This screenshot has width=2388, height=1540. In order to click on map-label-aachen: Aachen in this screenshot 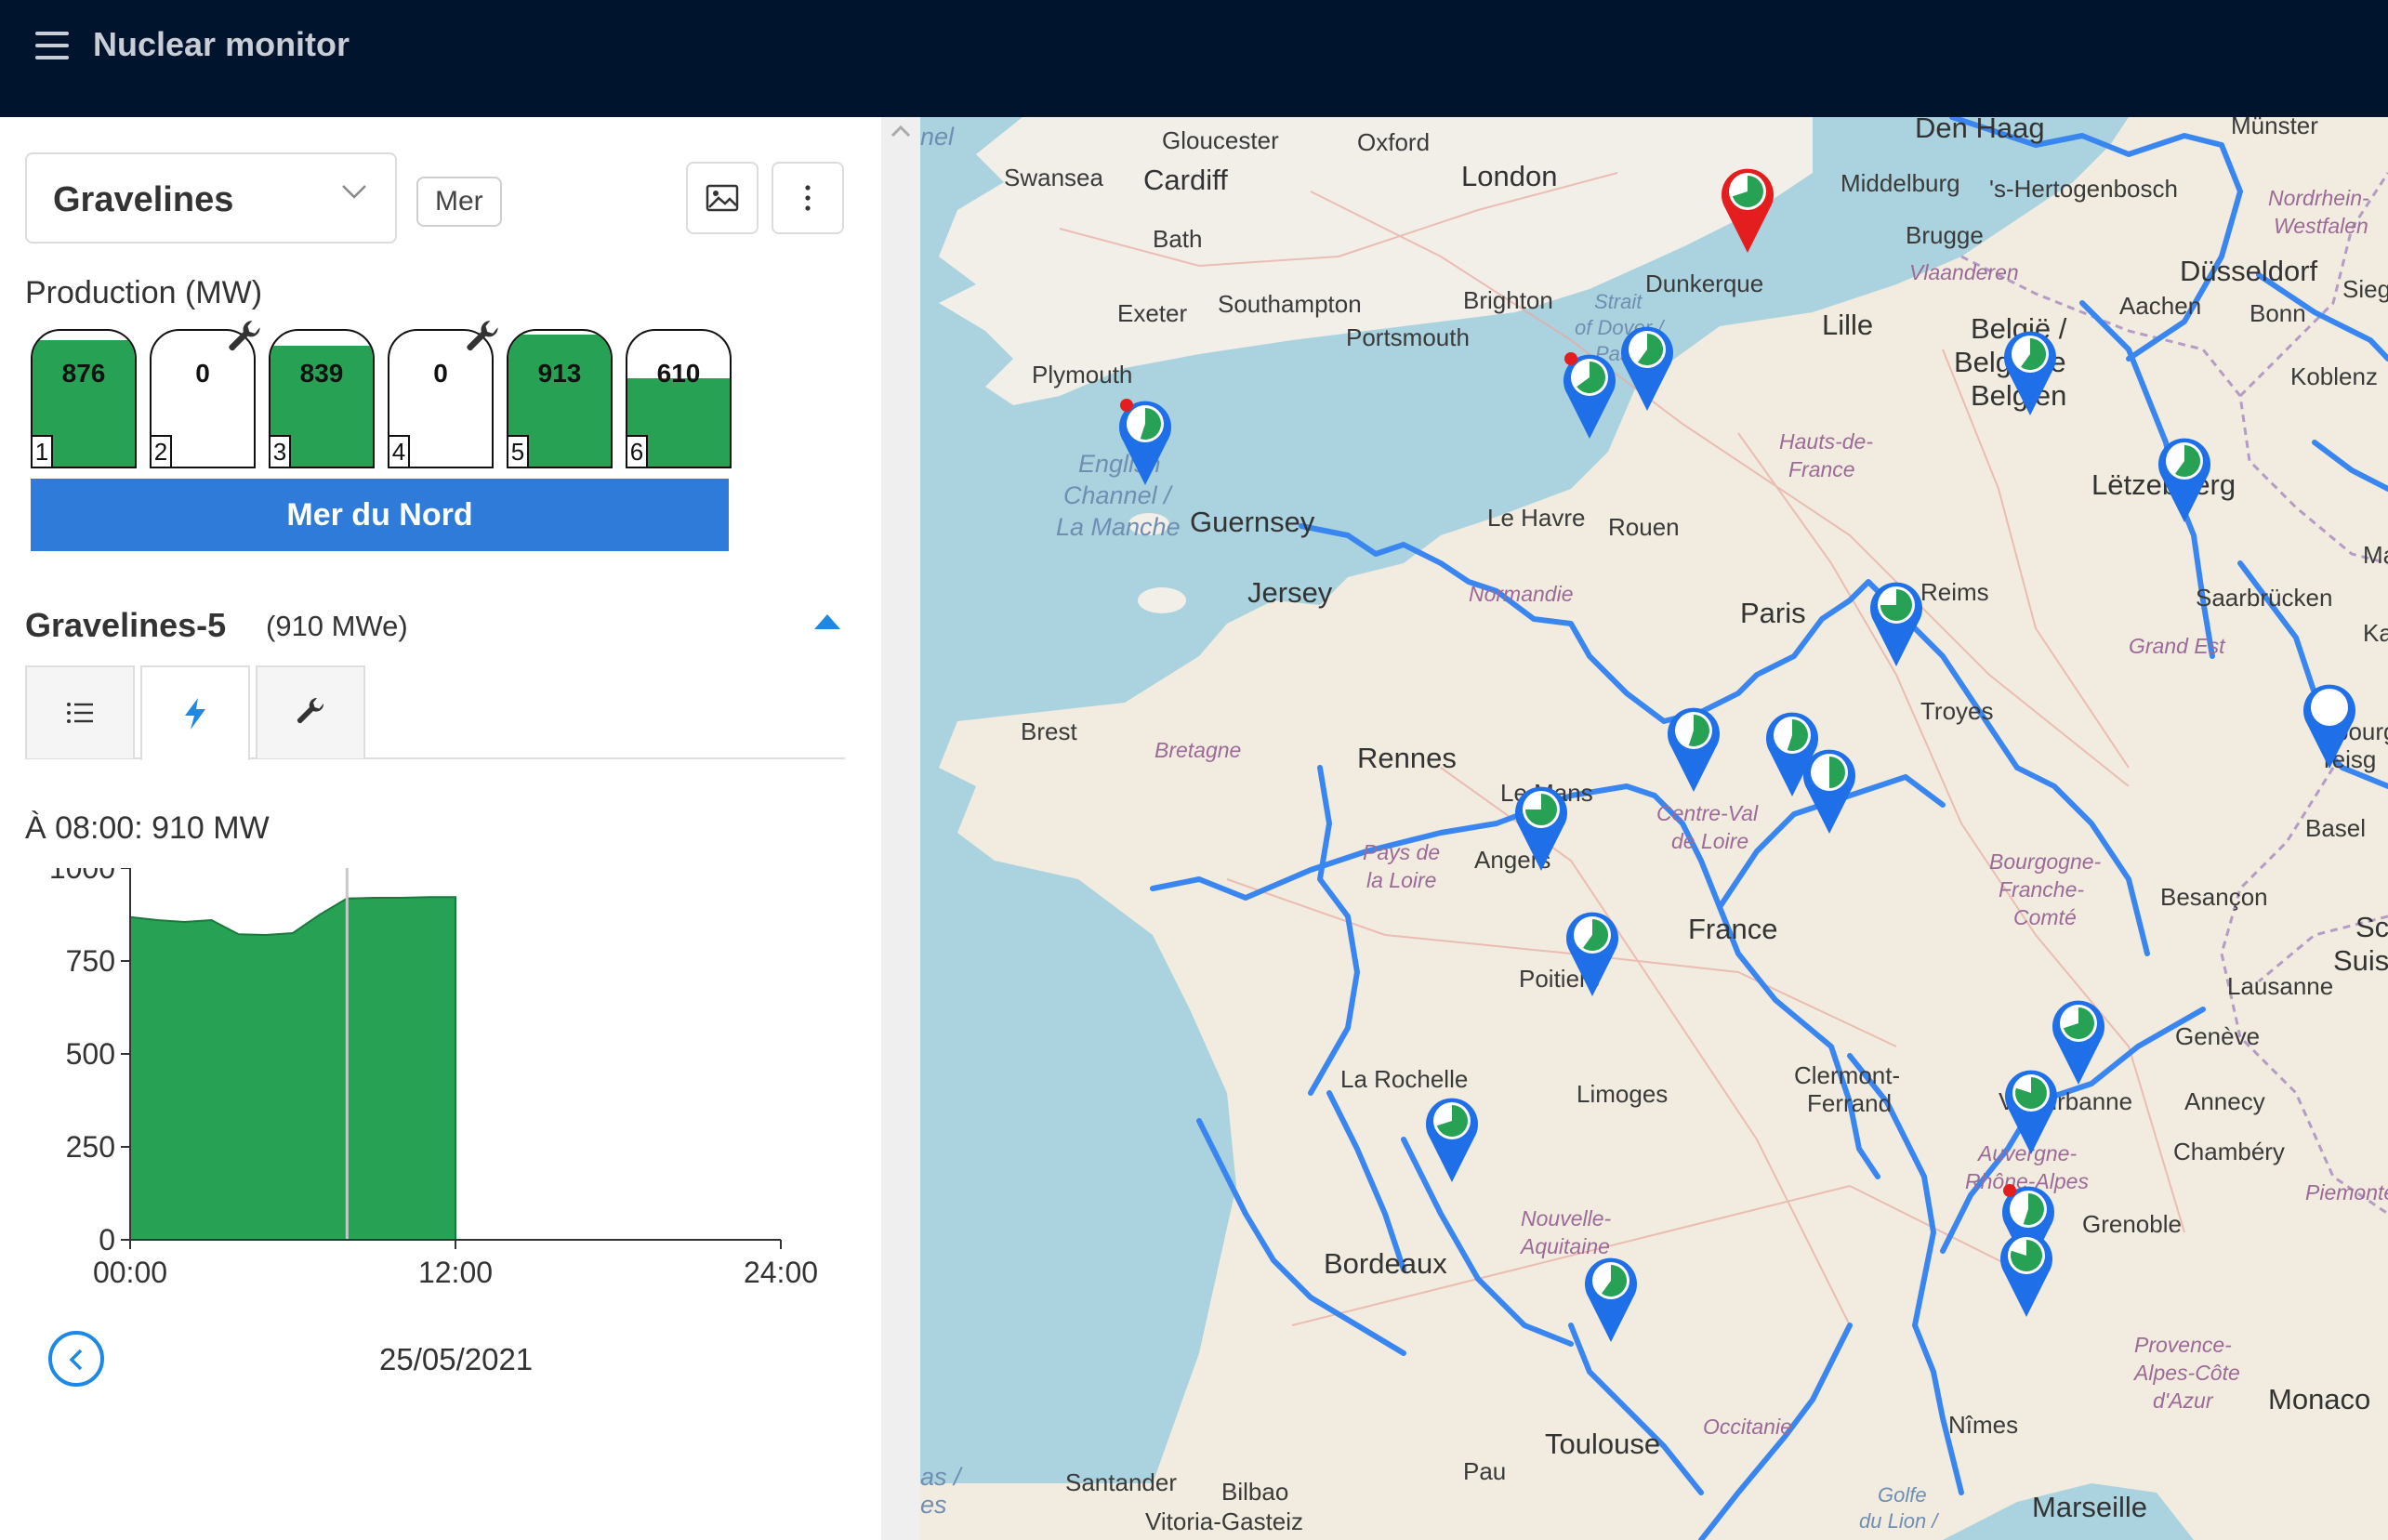, I will do `click(2160, 306)`.